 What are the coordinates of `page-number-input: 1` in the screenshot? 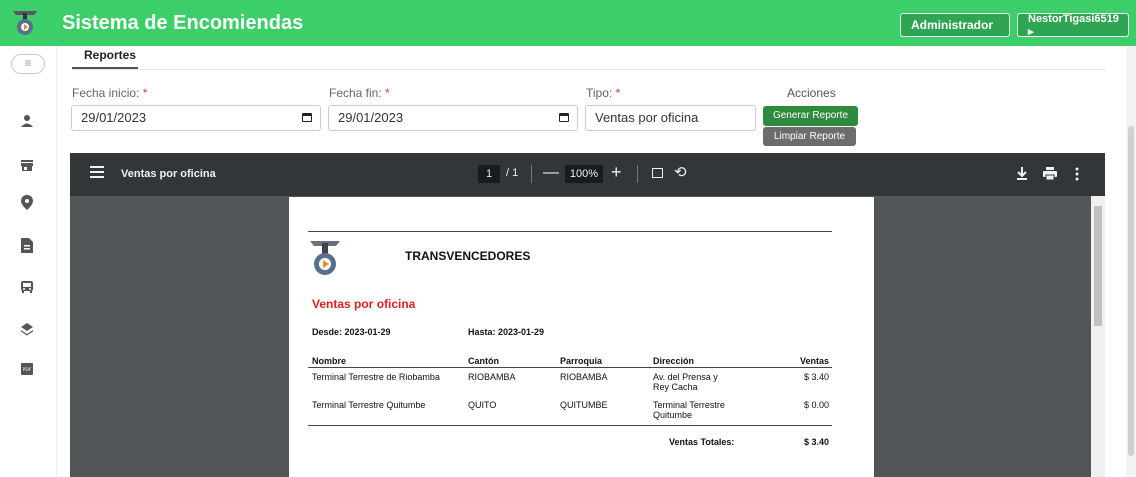 It's located at (489, 174).